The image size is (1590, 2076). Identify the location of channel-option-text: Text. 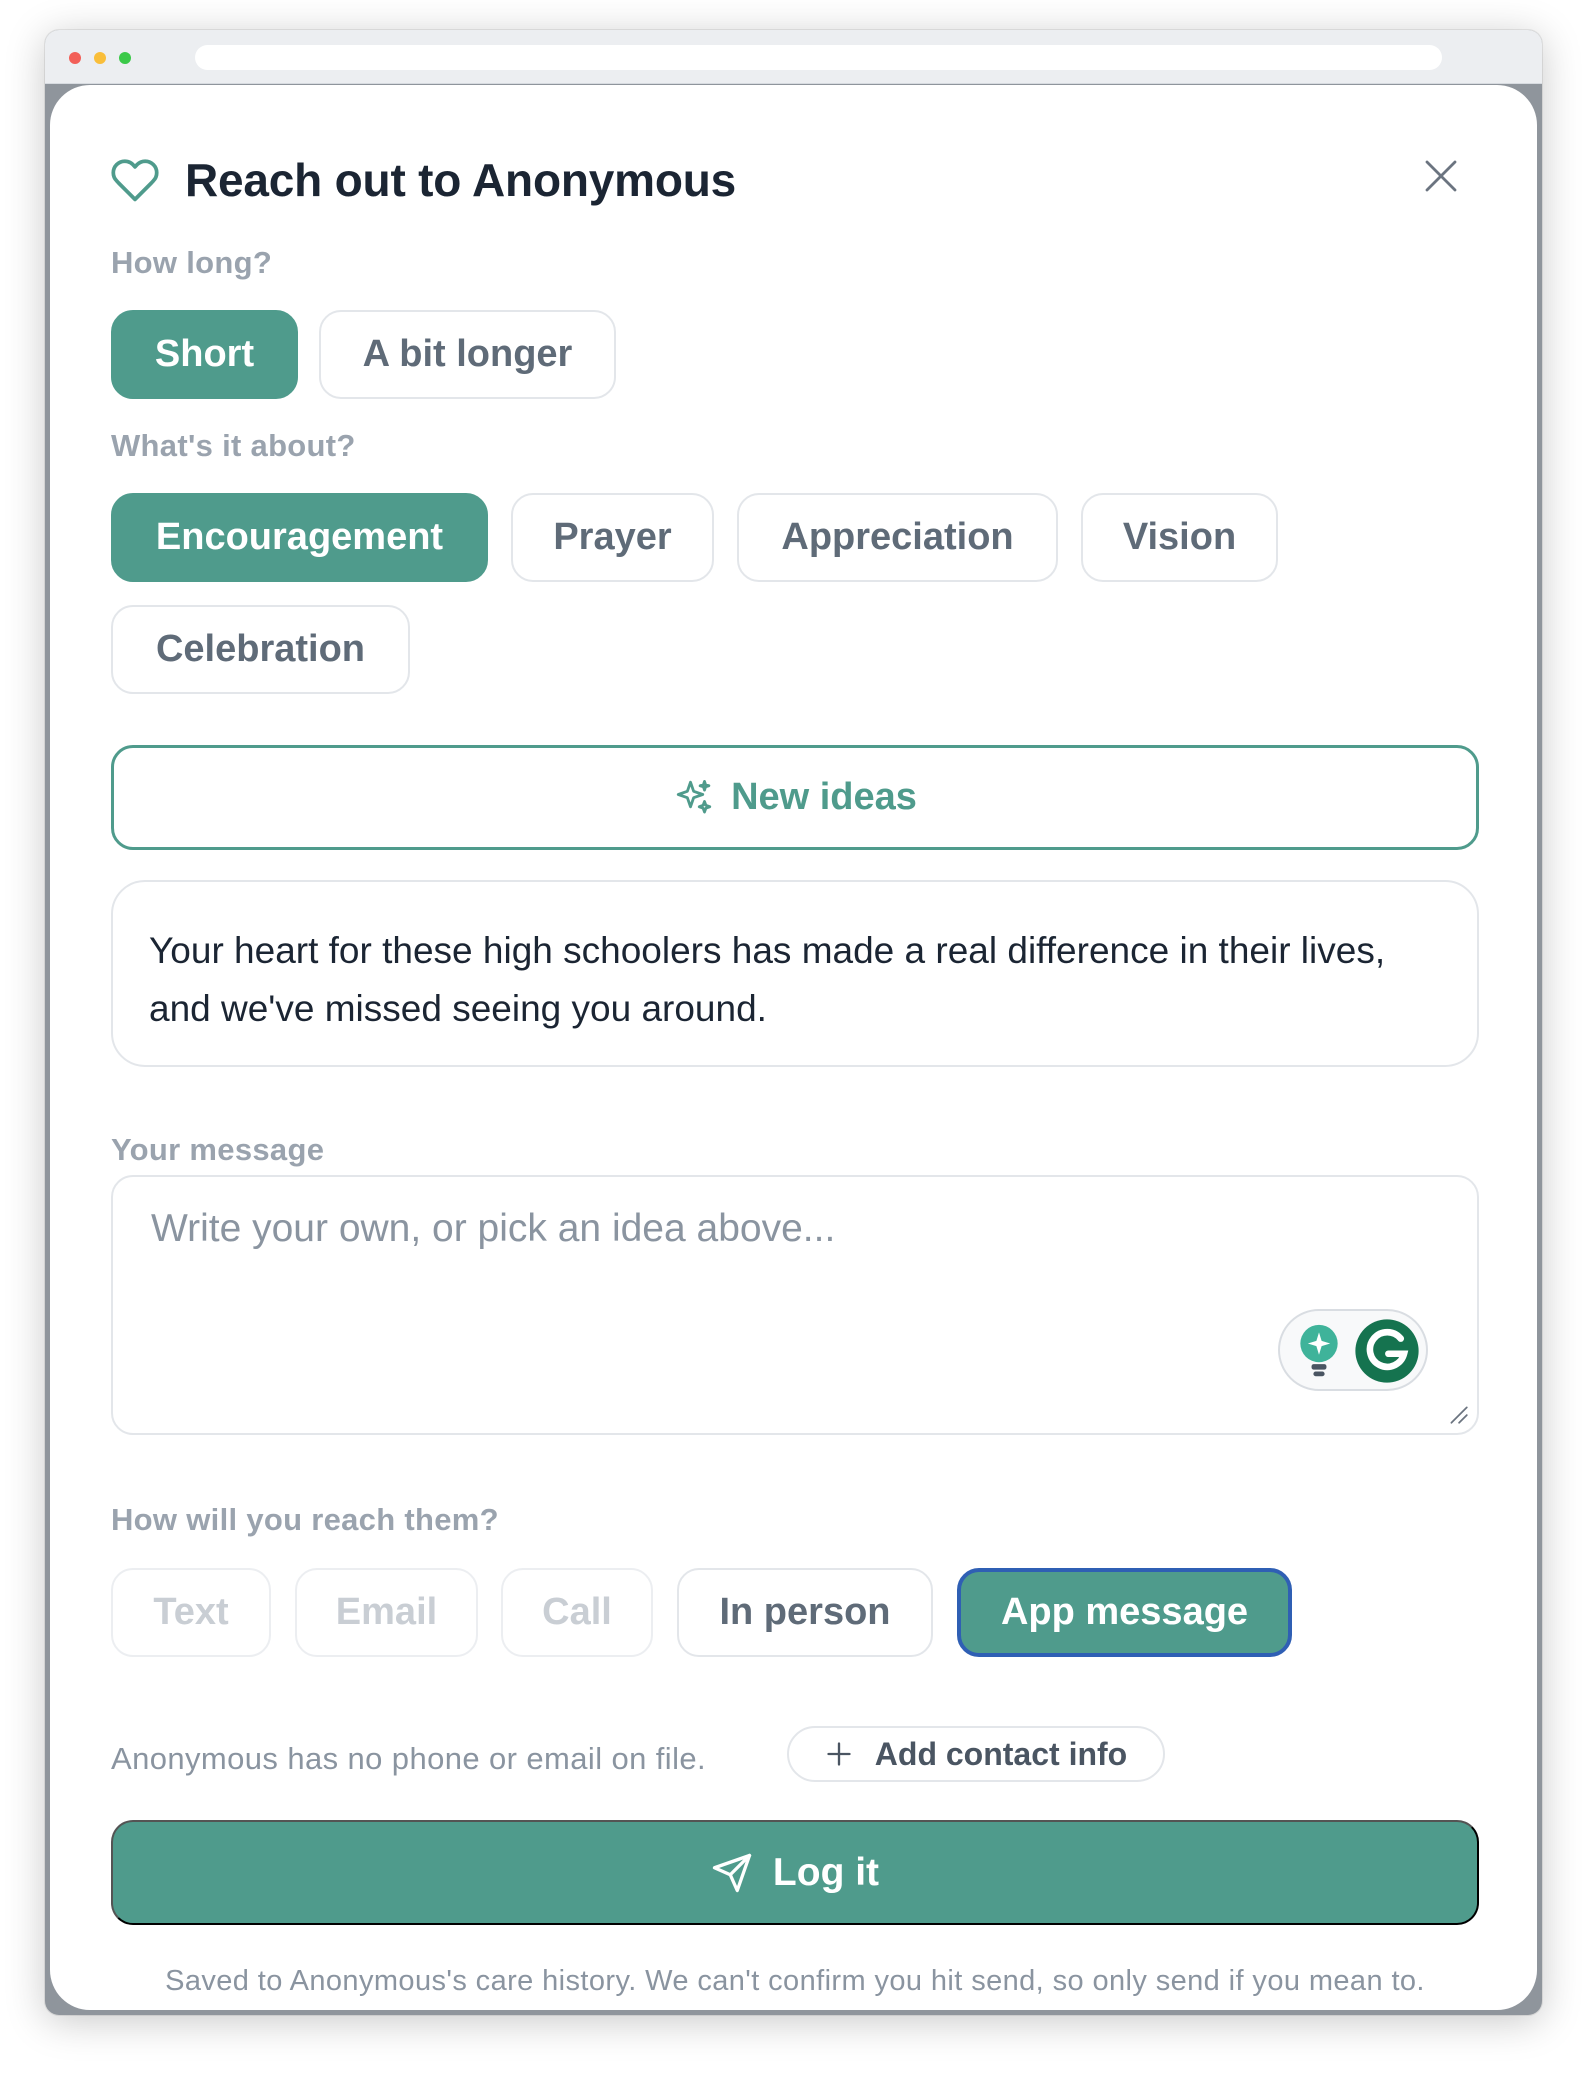
(191, 1612).